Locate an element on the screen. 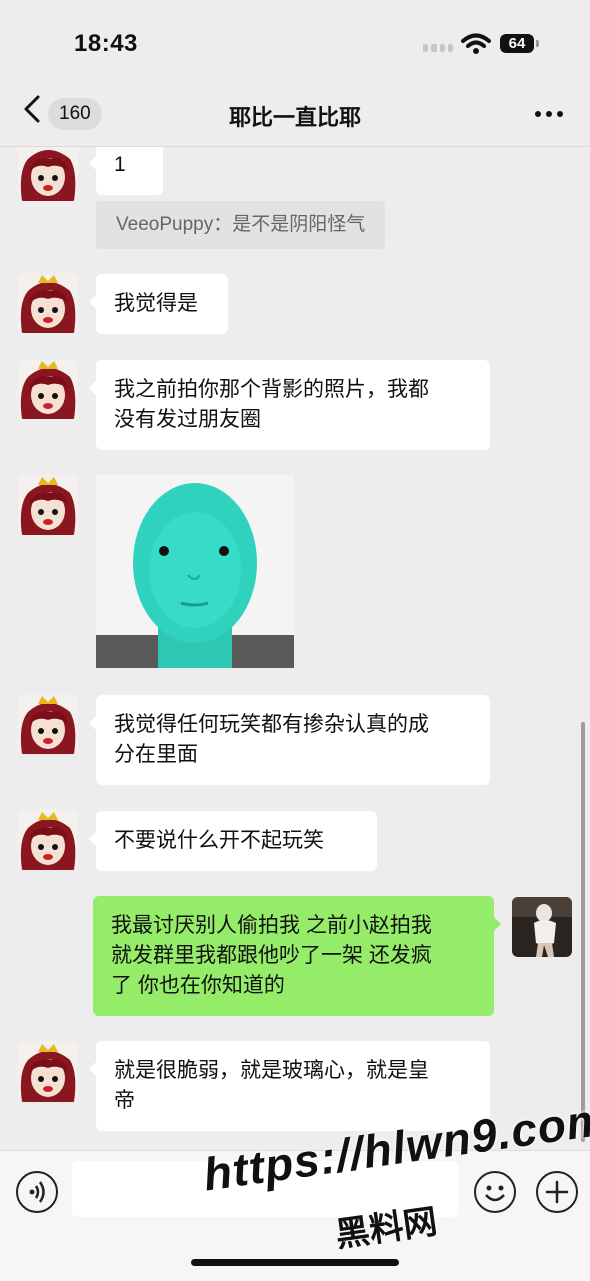 The image size is (590, 1281). plus-icon is located at coordinates (557, 1192).